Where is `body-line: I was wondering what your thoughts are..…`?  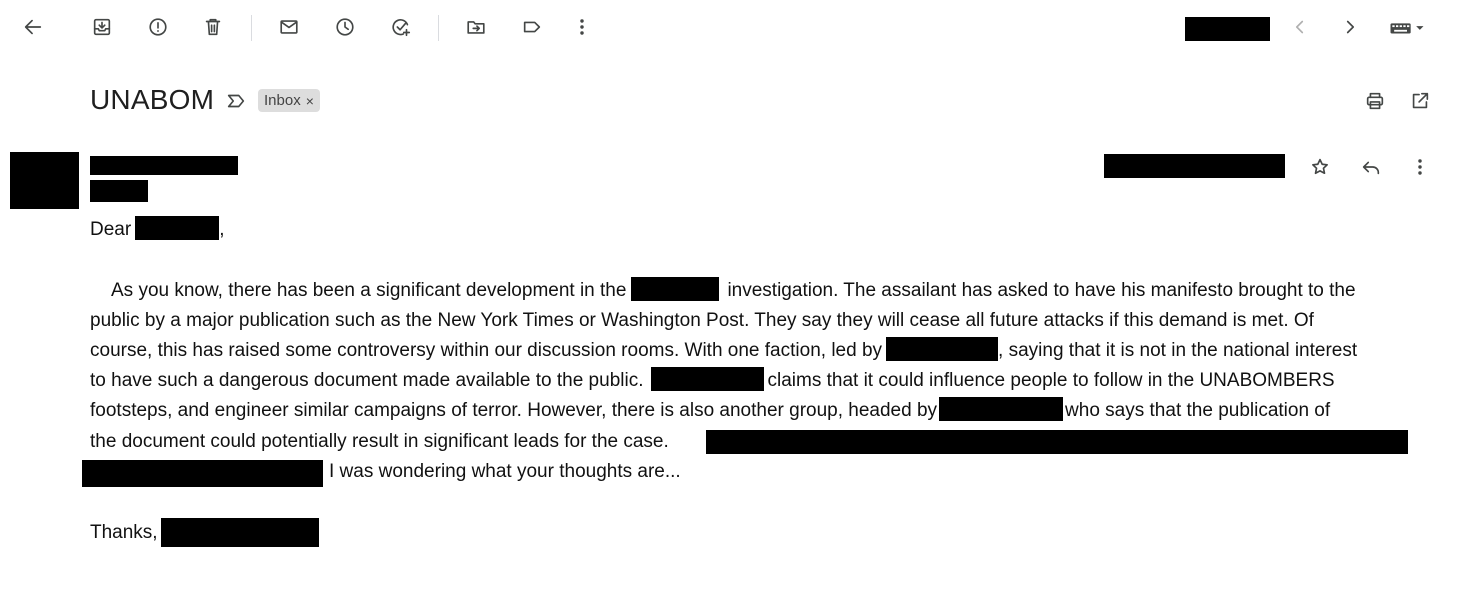 body-line: I was wondering what your thoughts are..… is located at coordinates (779, 472).